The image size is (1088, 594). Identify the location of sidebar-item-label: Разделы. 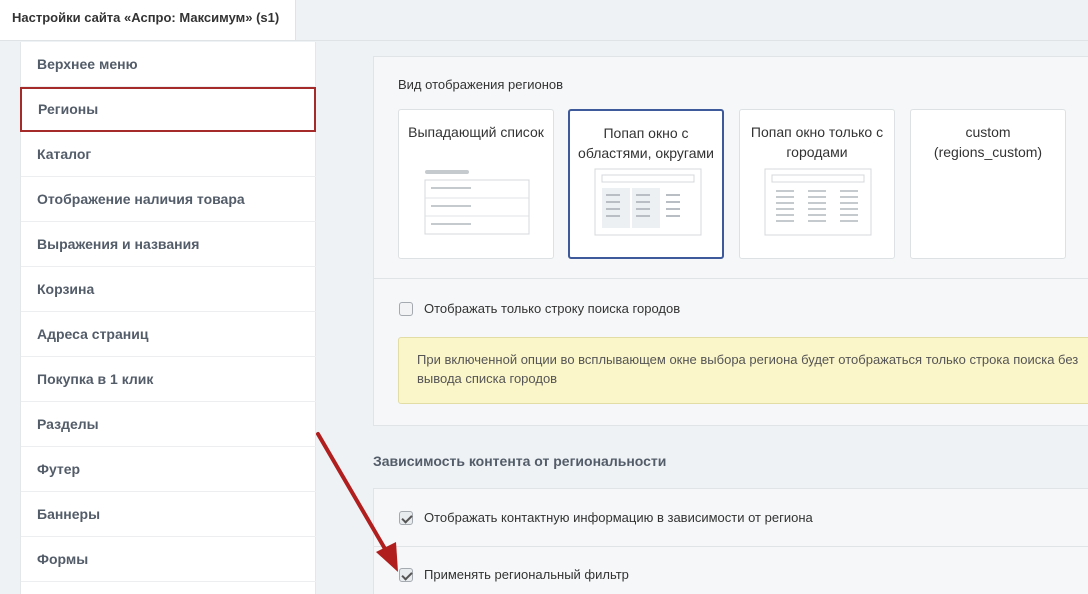
(68, 424).